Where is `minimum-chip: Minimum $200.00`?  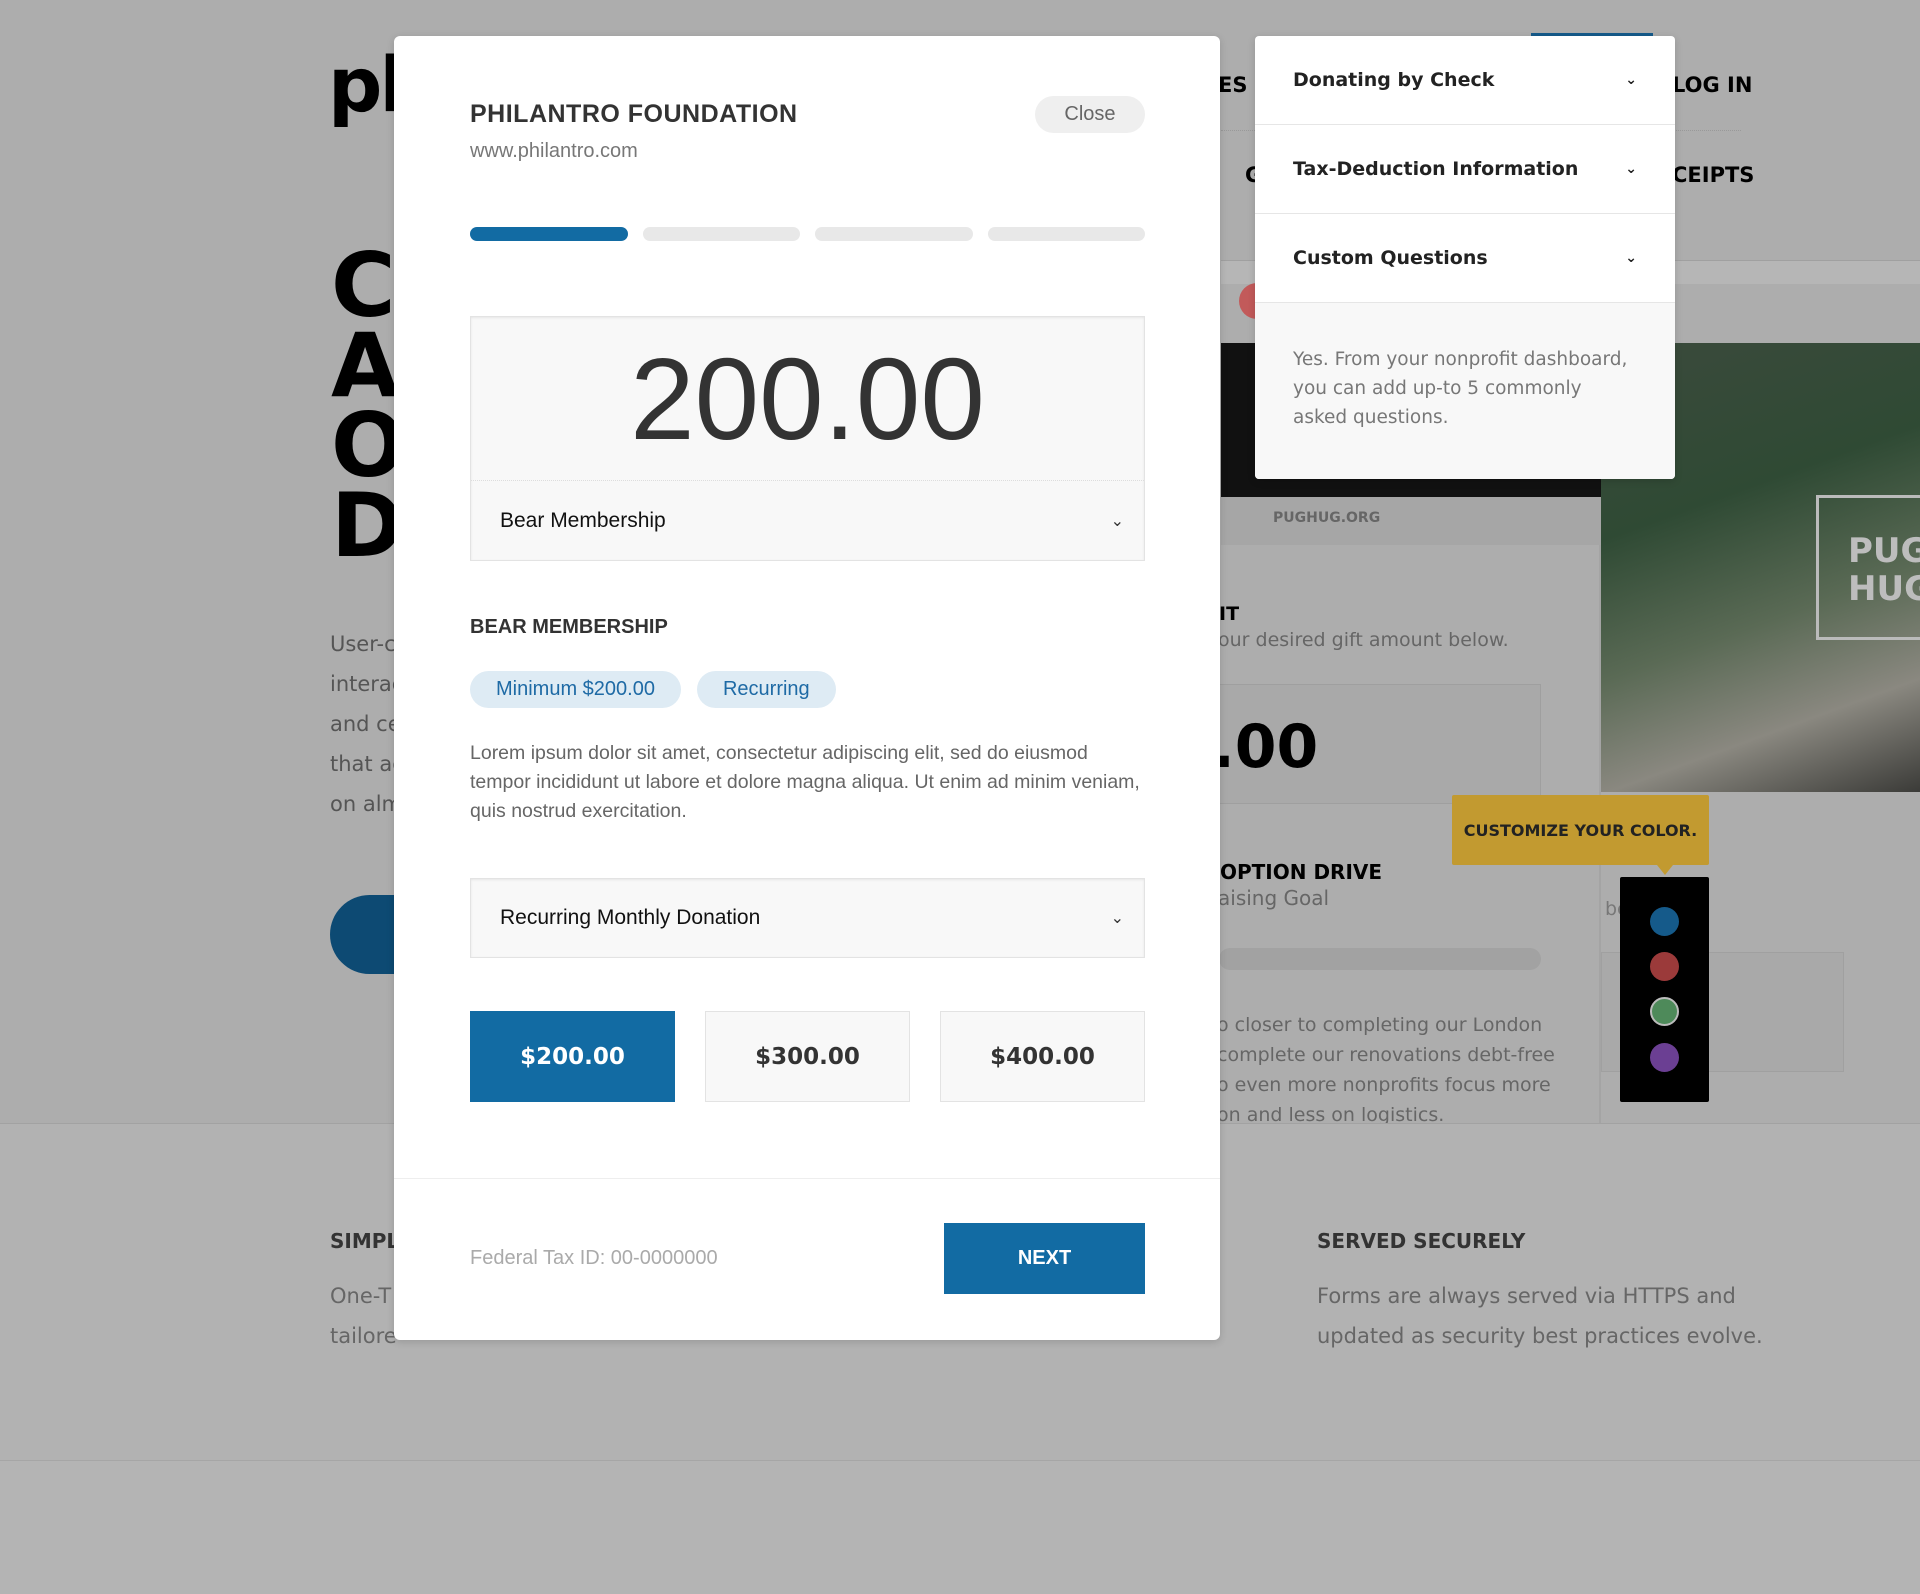
minimum-chip: Minimum $200.00 is located at coordinates (575, 689).